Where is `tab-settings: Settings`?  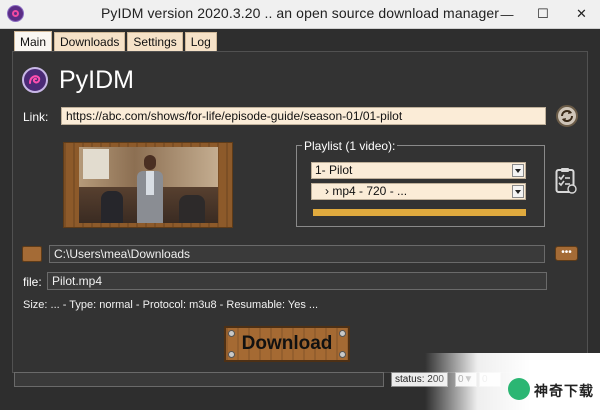 tab-settings: Settings is located at coordinates (155, 41).